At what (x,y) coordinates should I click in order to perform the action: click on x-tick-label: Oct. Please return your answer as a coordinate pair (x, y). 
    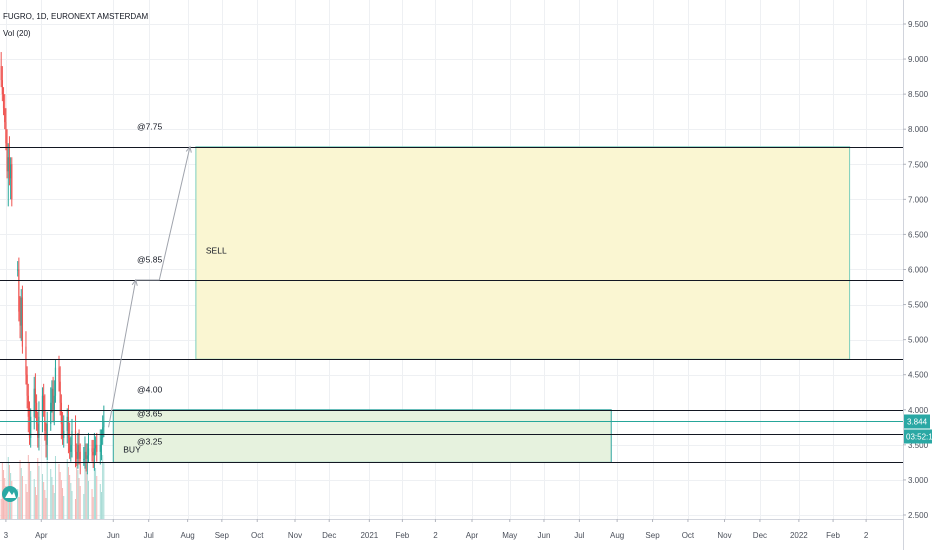
    Looking at the image, I should click on (257, 535).